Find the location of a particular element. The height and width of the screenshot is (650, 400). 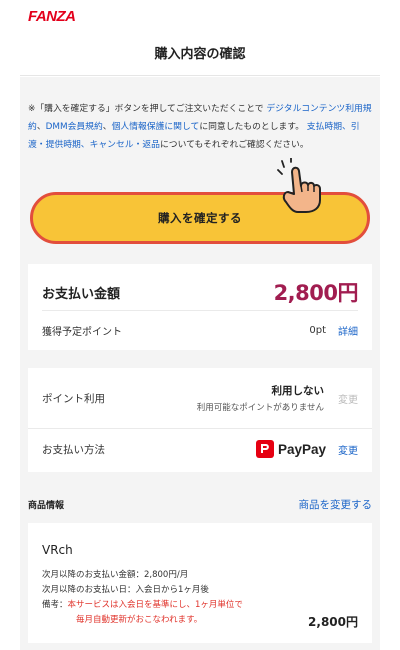

note-text-1: 本サービスは入会日を基準にし、1ヶ月単位で is located at coordinates (155, 605).